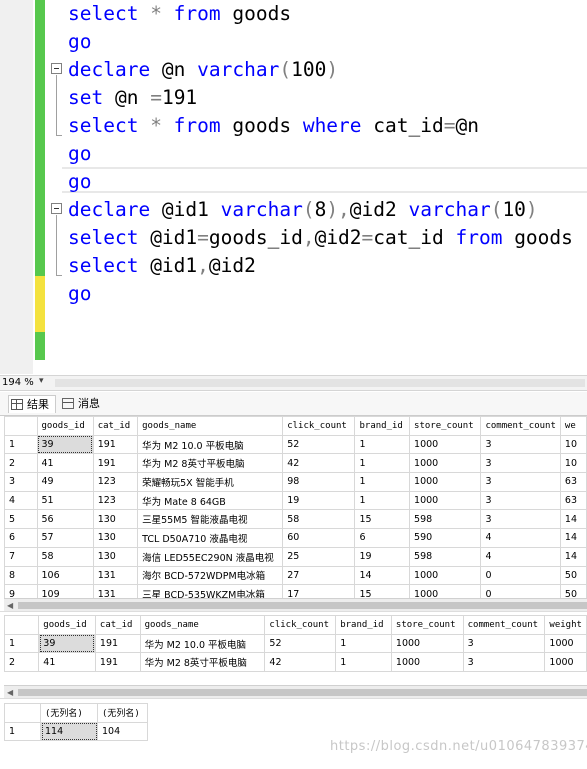 The width and height of the screenshot is (587, 769). I want to click on table-cell: 49, so click(65, 482).